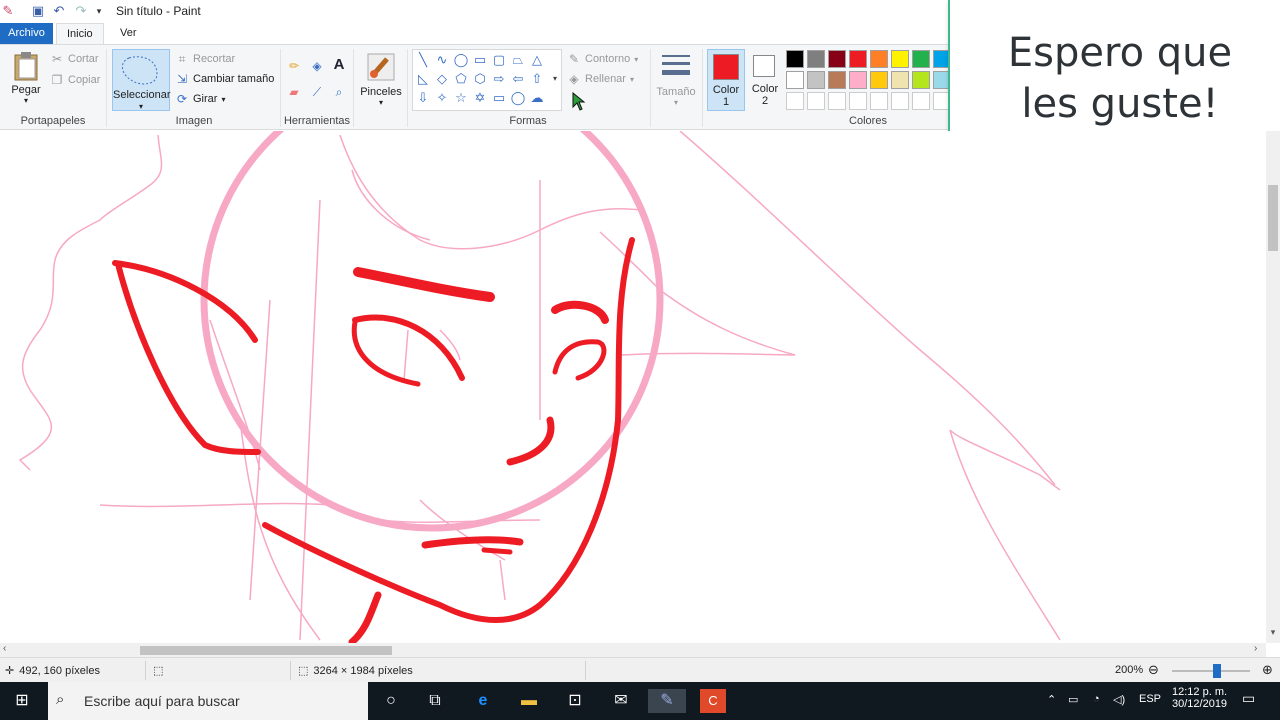  What do you see at coordinates (499, 98) in the screenshot?
I see `callout-rect-shape-icon: ▭` at bounding box center [499, 98].